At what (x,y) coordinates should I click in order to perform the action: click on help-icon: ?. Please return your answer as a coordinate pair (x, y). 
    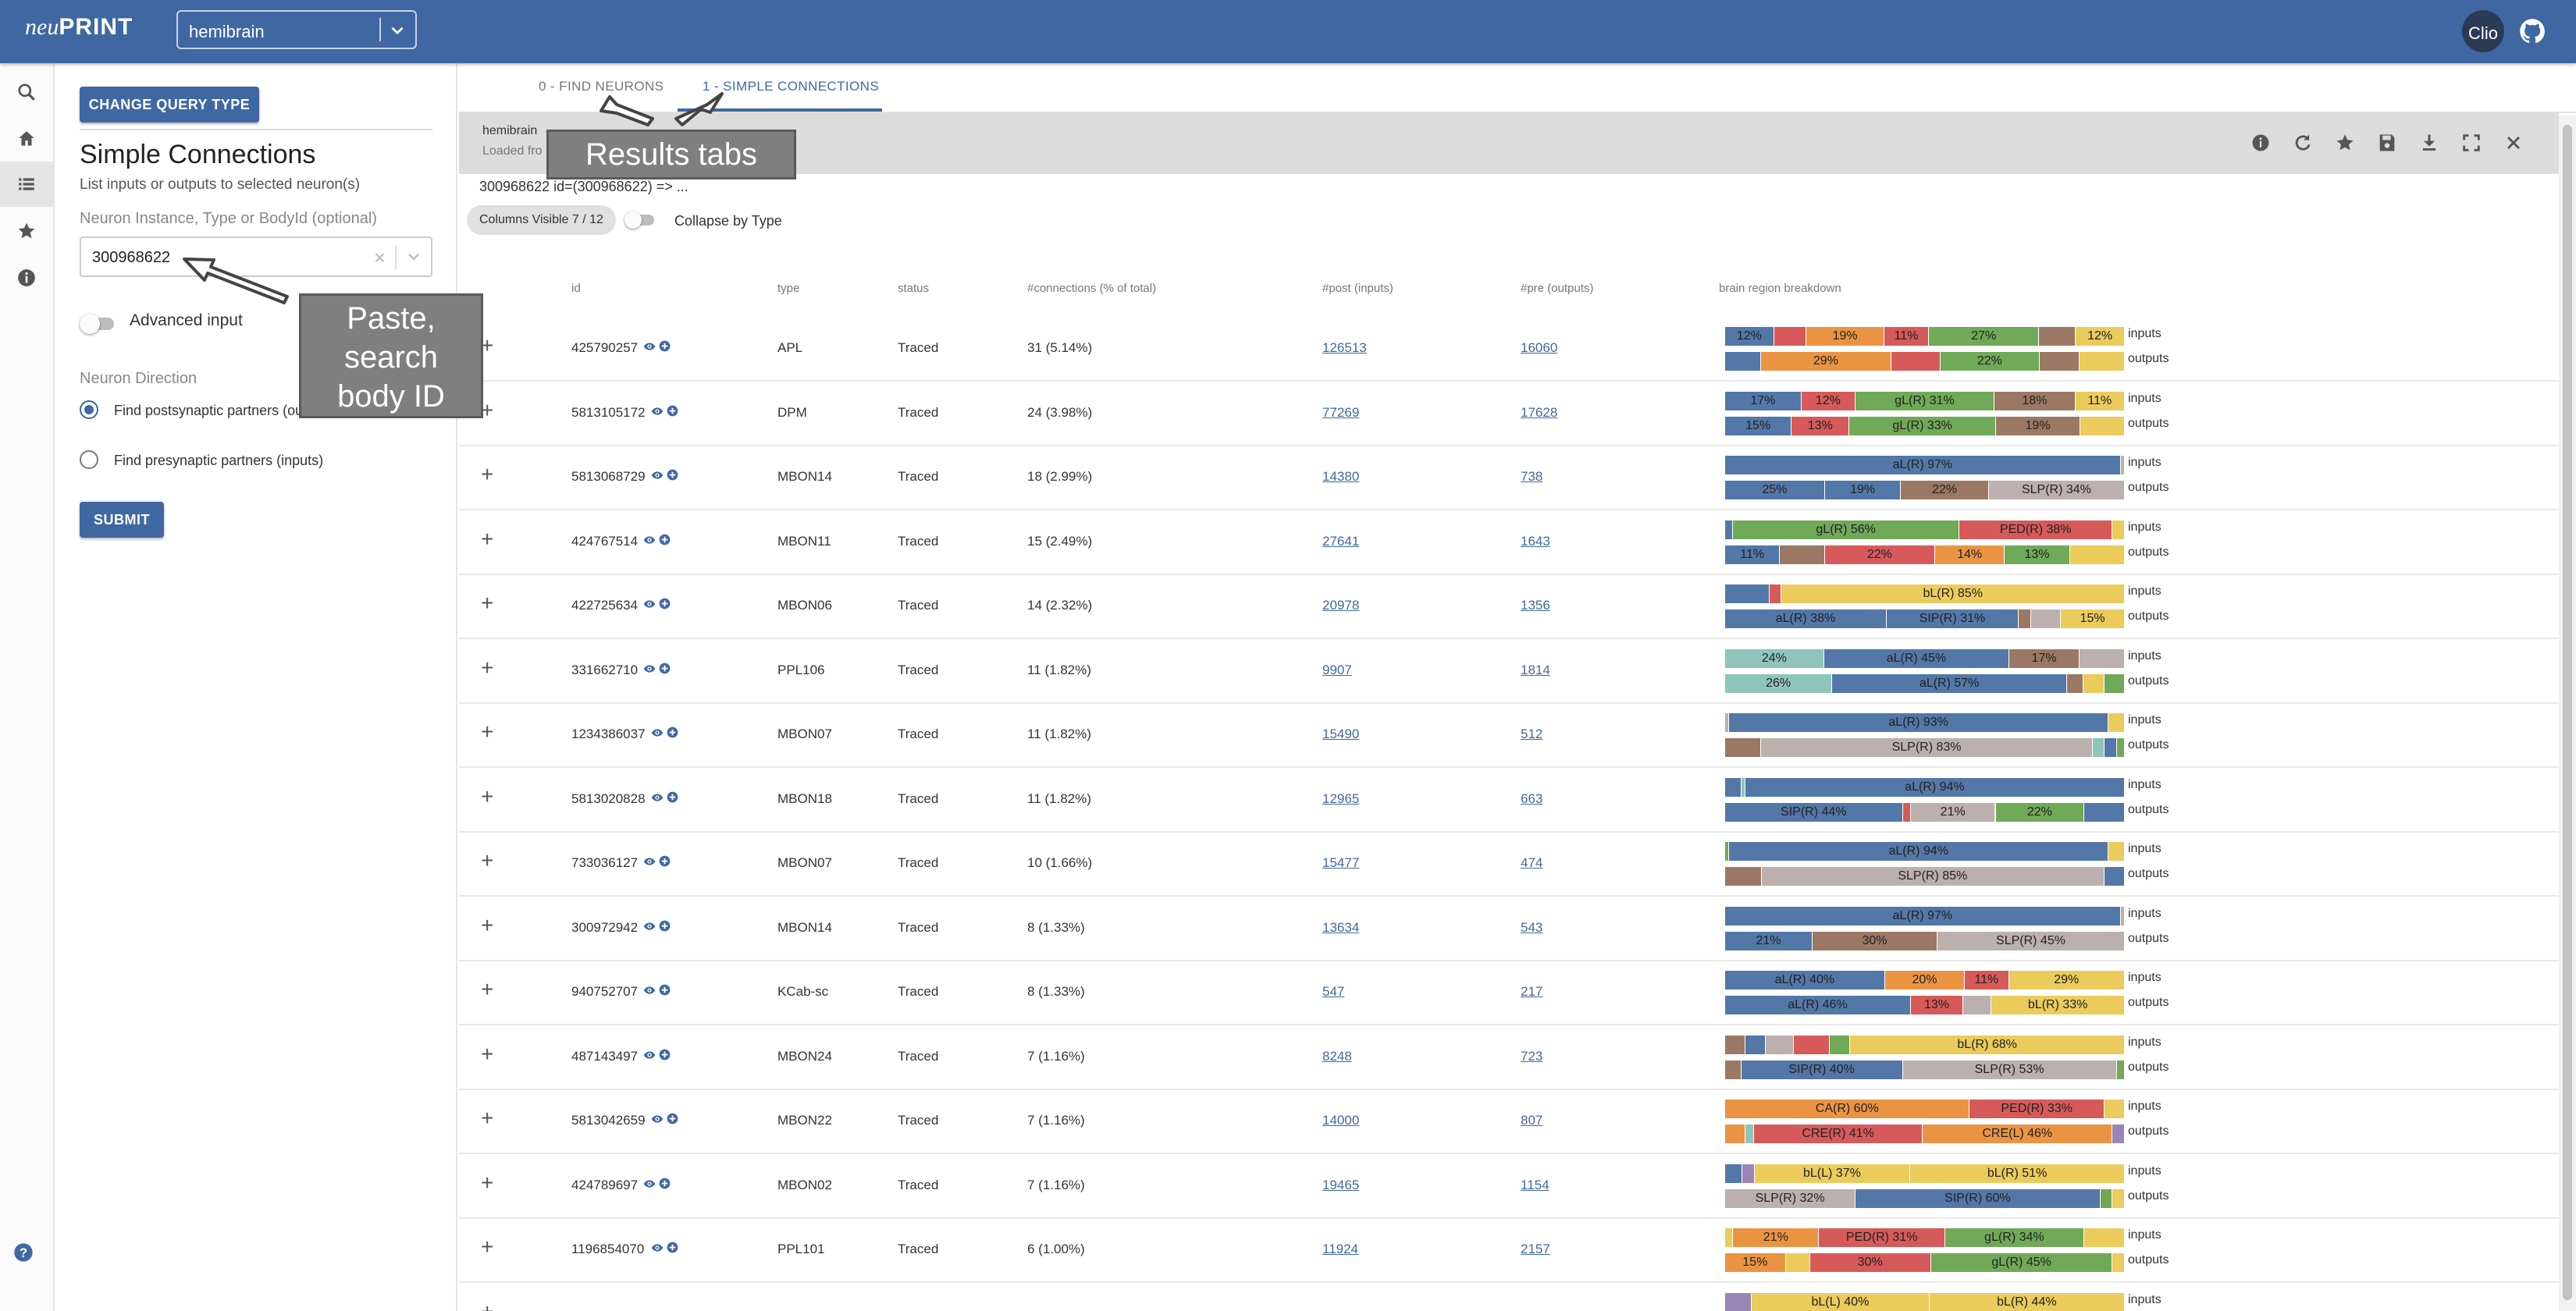
    Looking at the image, I should click on (23, 1253).